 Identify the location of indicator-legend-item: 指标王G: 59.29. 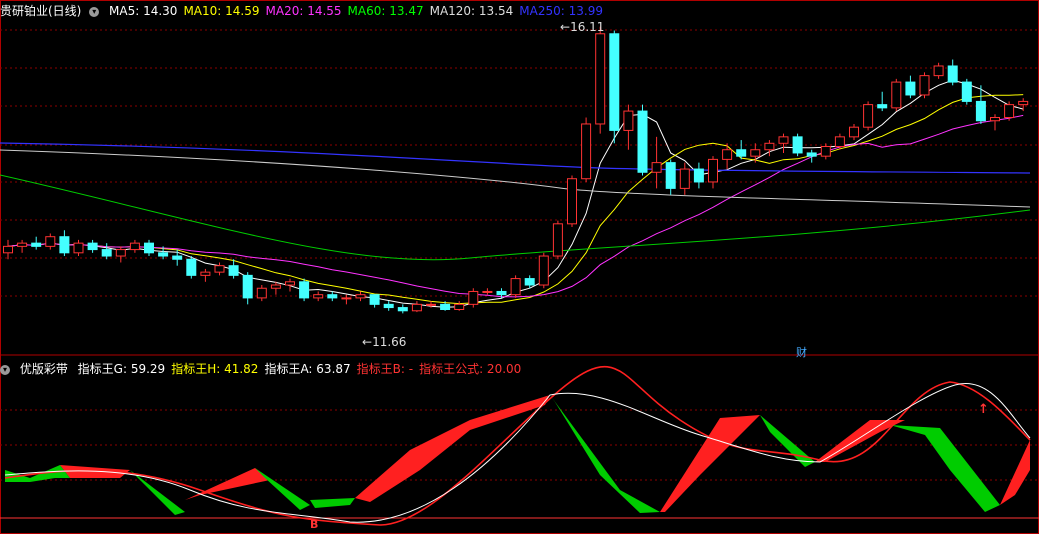
(121, 369).